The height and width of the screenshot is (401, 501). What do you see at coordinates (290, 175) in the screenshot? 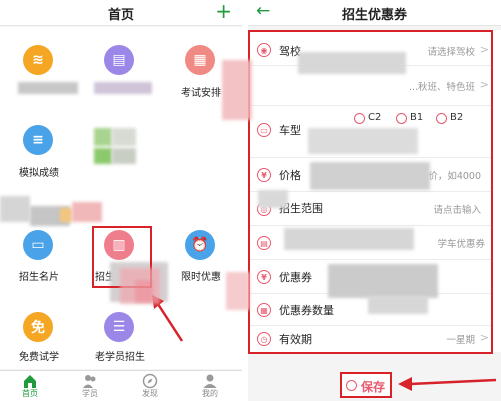
I see `price-label: 价格` at bounding box center [290, 175].